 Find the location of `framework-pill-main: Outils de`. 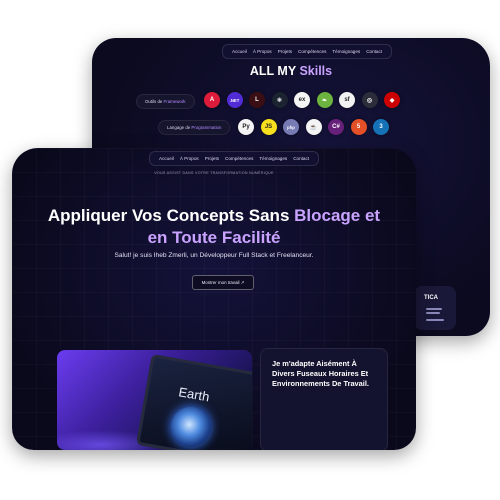

framework-pill-main: Outils de is located at coordinates (154, 101).